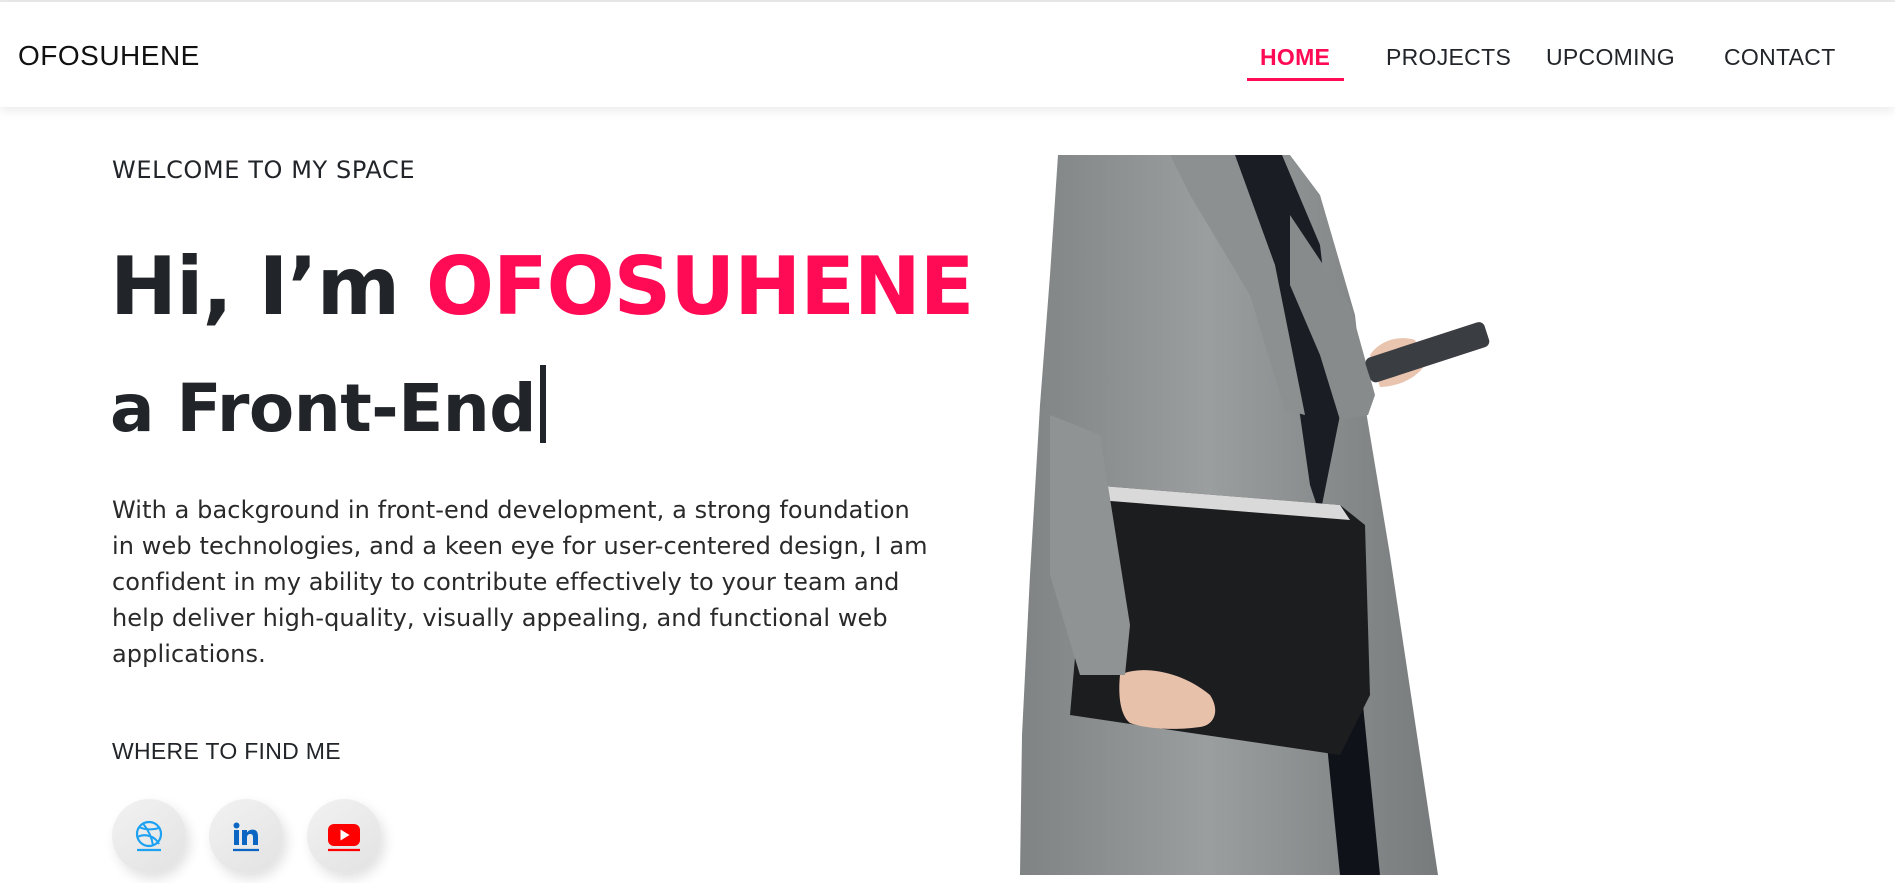  Describe the element at coordinates (264, 170) in the screenshot. I see `welcome-heading: WELCOME TO MY SPACE` at that location.